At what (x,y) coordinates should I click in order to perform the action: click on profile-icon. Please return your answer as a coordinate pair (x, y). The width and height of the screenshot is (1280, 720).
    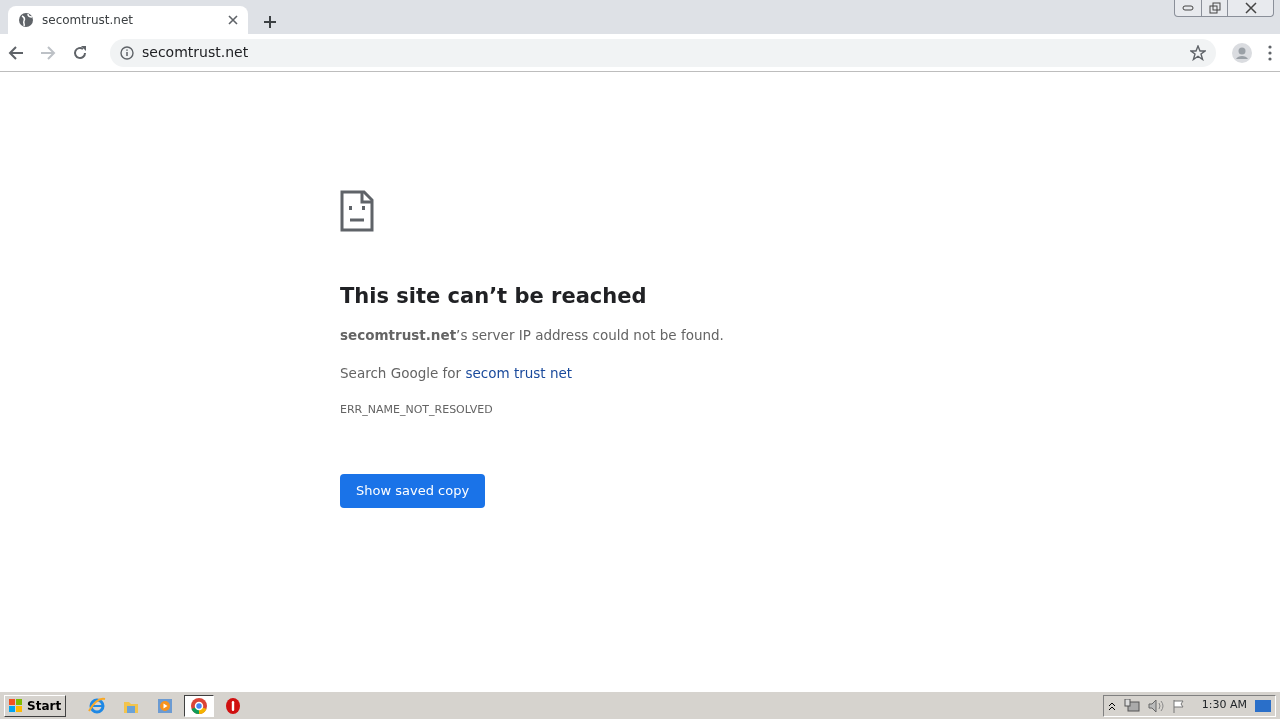
    Looking at the image, I should click on (1242, 52).